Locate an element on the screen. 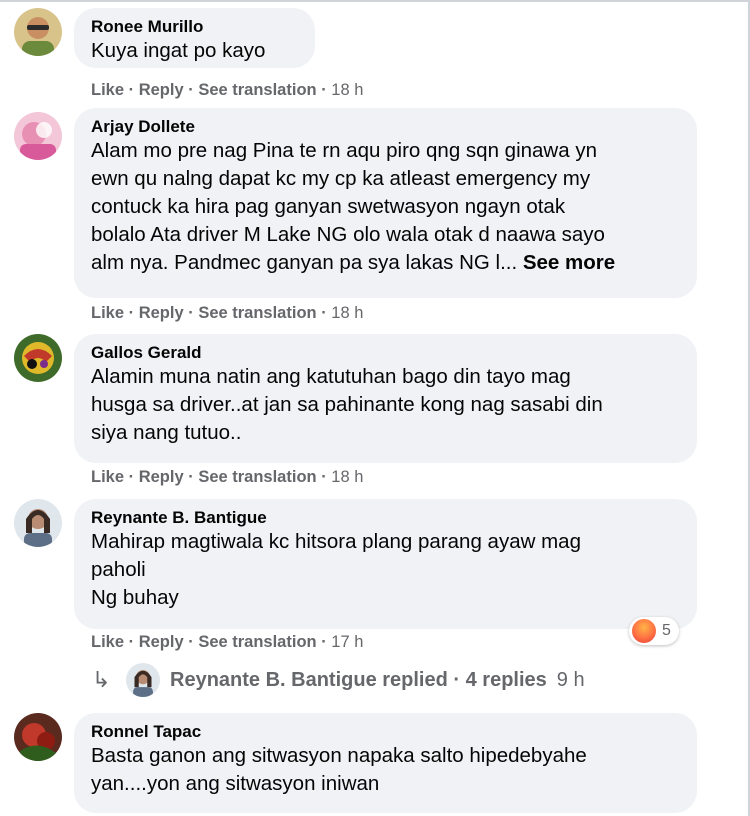  comment-timestamp: 17 h is located at coordinates (347, 642).